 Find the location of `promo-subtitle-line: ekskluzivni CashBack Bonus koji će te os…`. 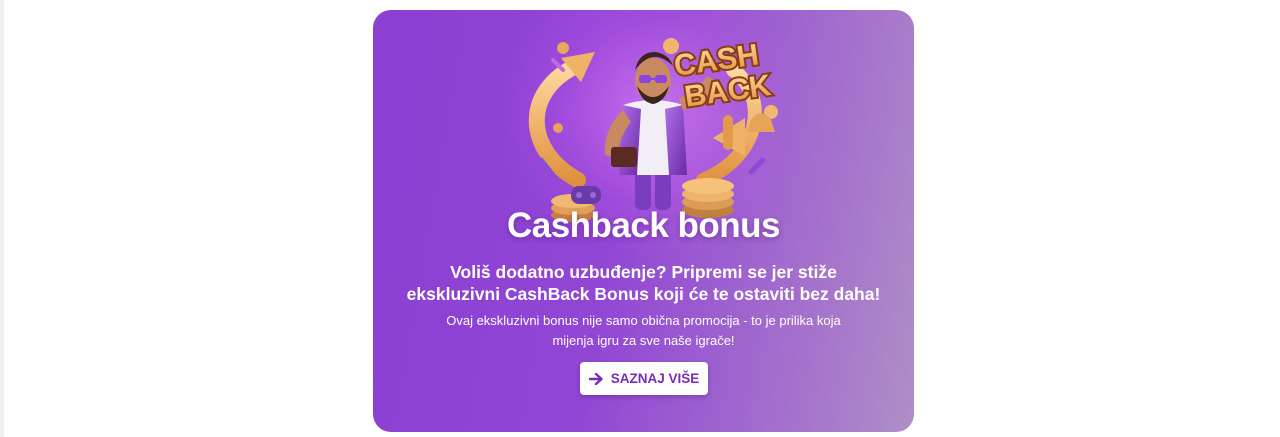

promo-subtitle-line: ekskluzivni CashBack Bonus koji će te os… is located at coordinates (643, 294).